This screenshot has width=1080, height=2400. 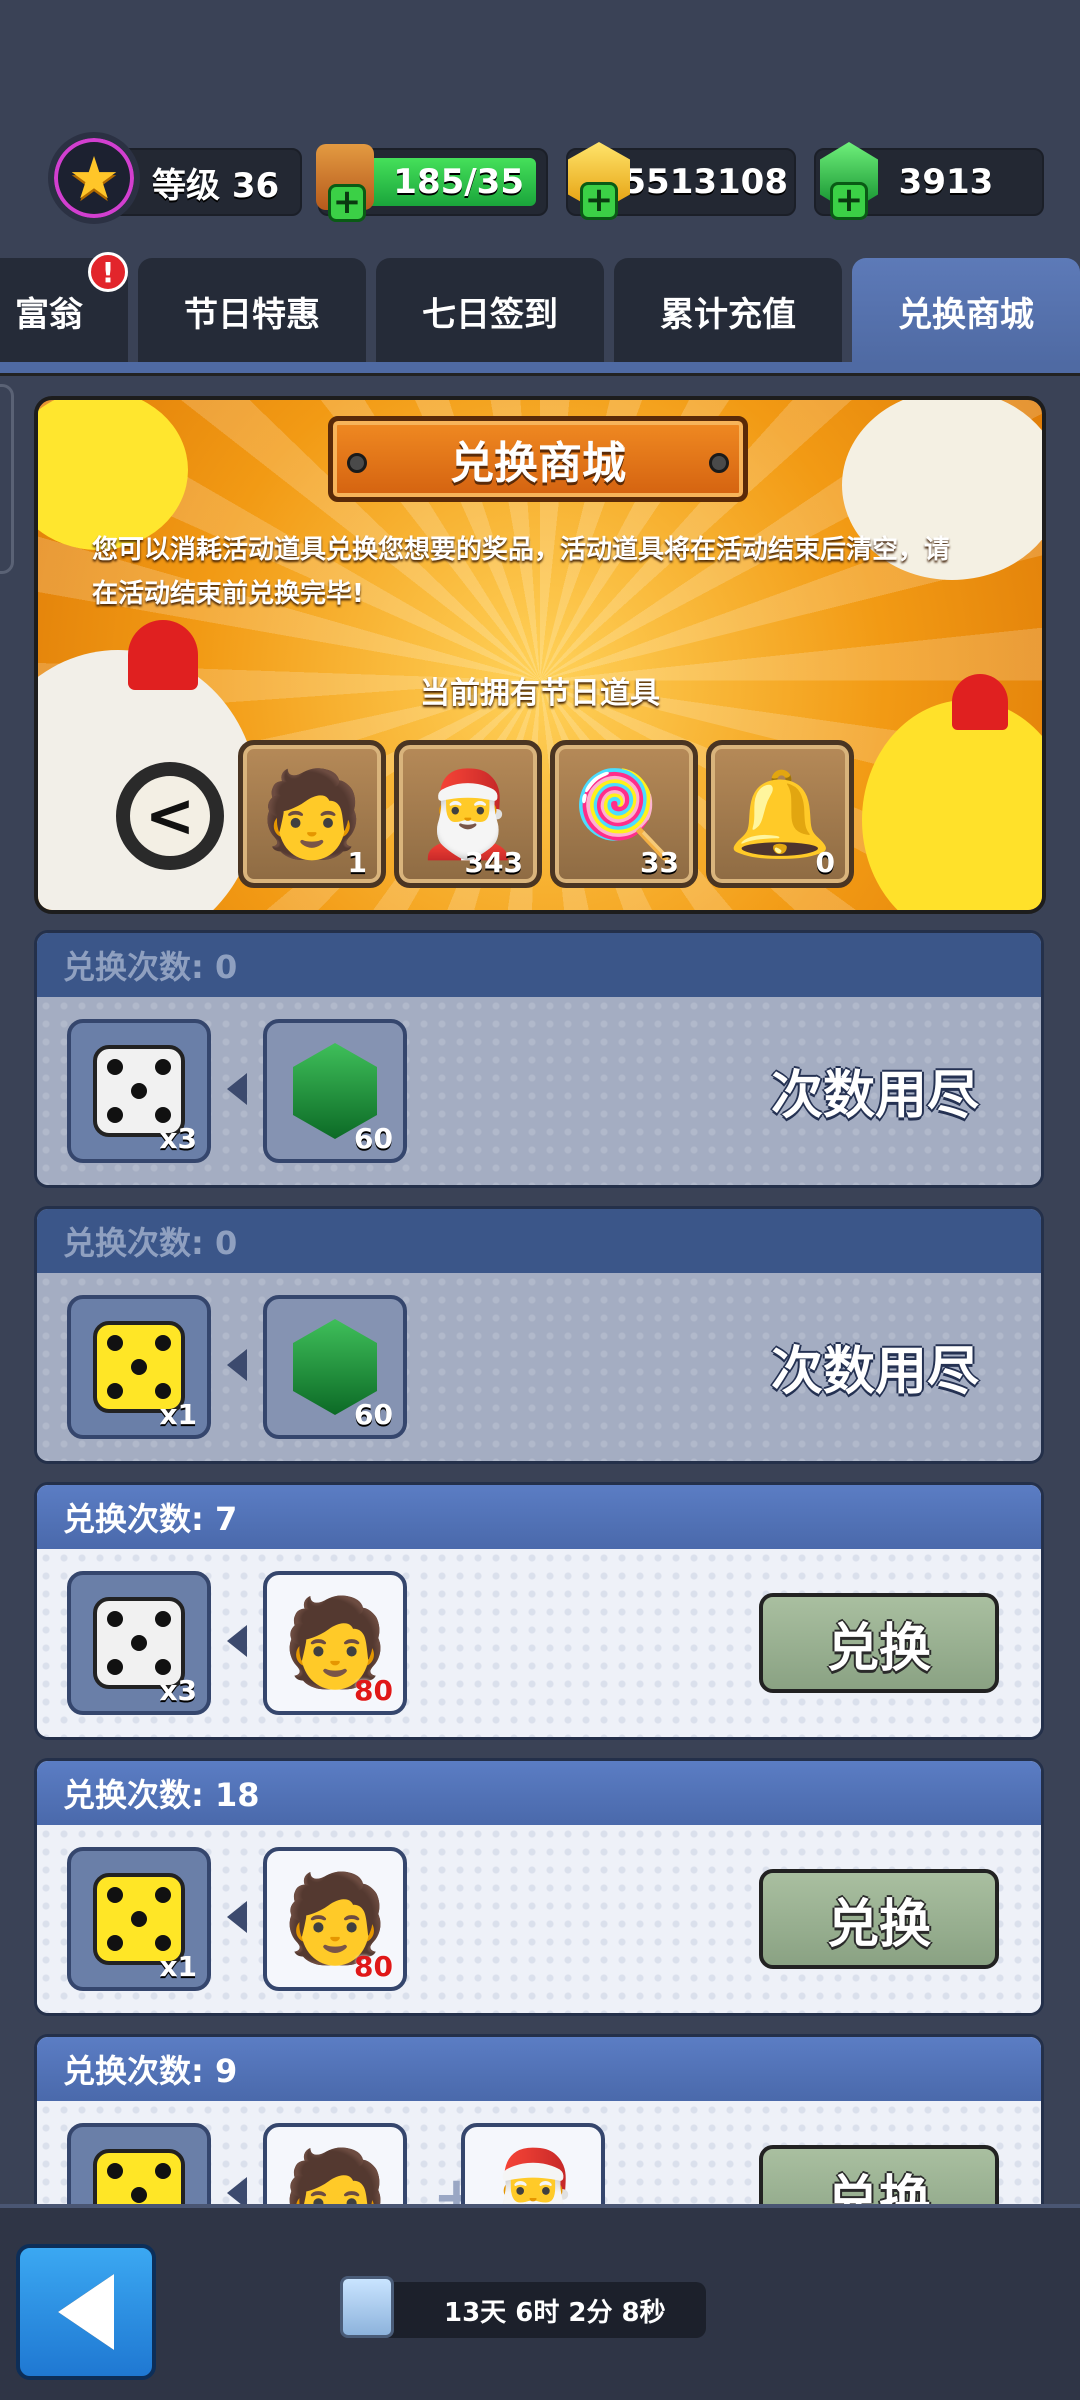 What do you see at coordinates (7, 479) in the screenshot?
I see `side-panel-edge` at bounding box center [7, 479].